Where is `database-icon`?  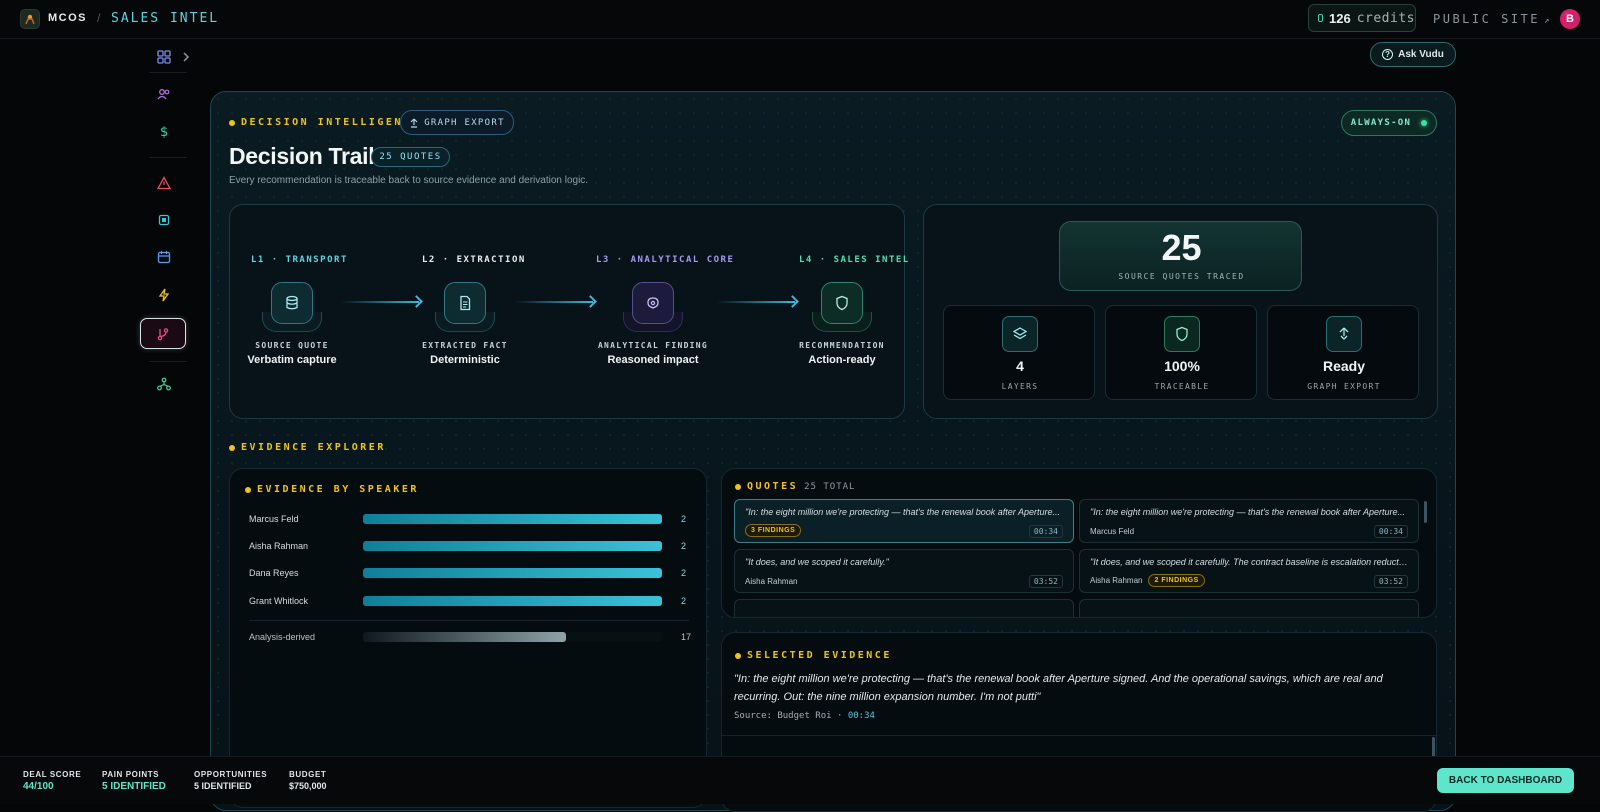
database-icon is located at coordinates (292, 303).